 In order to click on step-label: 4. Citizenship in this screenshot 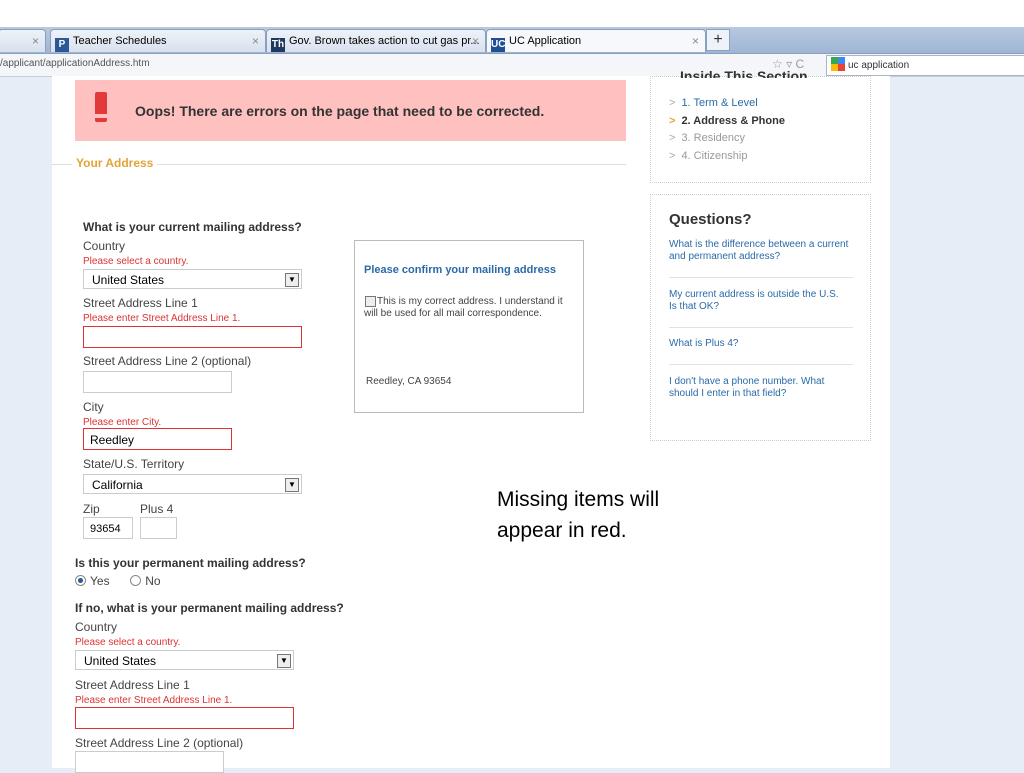, I will do `click(714, 156)`.